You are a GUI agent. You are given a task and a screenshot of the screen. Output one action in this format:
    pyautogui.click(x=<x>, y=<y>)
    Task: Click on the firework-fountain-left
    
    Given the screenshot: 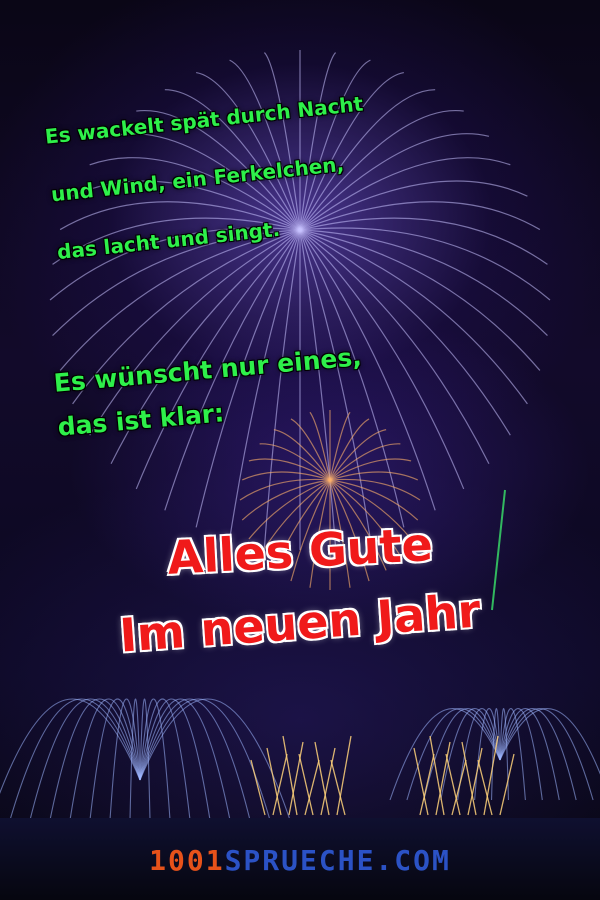 What is the action you would take?
    pyautogui.click(x=145, y=759)
    